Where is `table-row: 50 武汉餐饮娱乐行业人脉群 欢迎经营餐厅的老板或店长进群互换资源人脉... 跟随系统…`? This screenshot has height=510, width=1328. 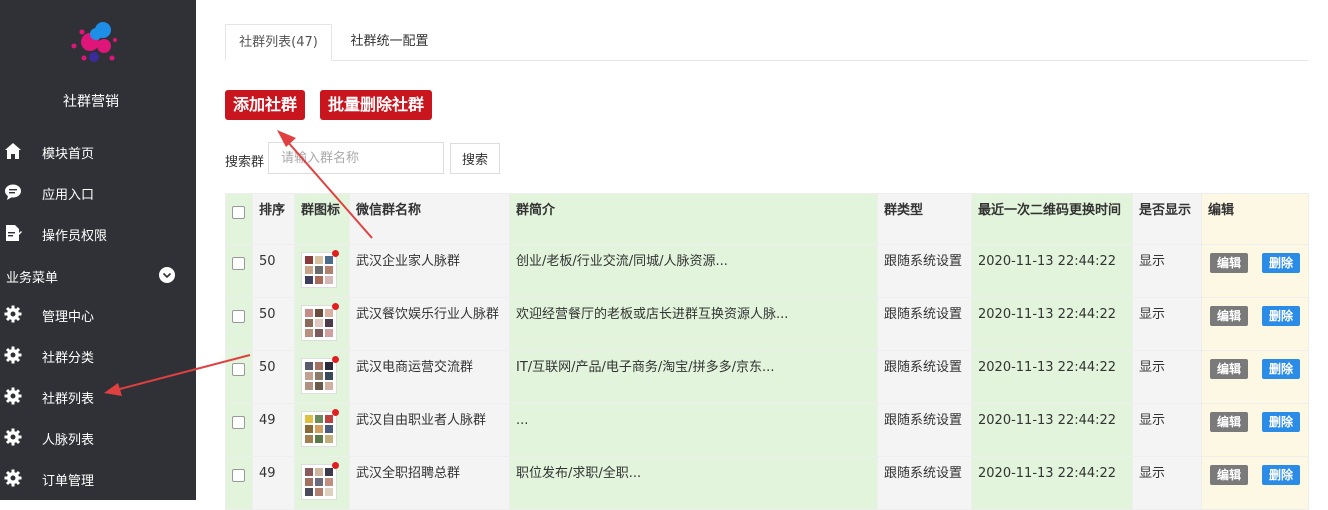
table-row: 50 武汉餐饮娱乐行业人脉群 欢迎经营餐厅的老板或店长进群互换资源人脉... 跟随系统… is located at coordinates (767, 324).